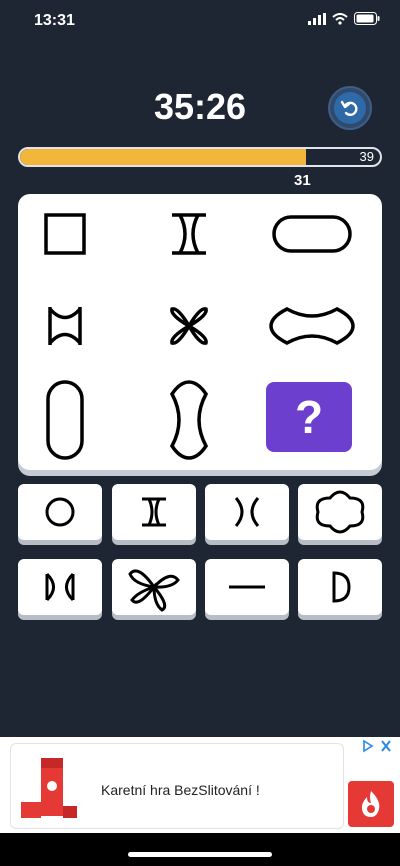  I want to click on status-icons, so click(344, 18).